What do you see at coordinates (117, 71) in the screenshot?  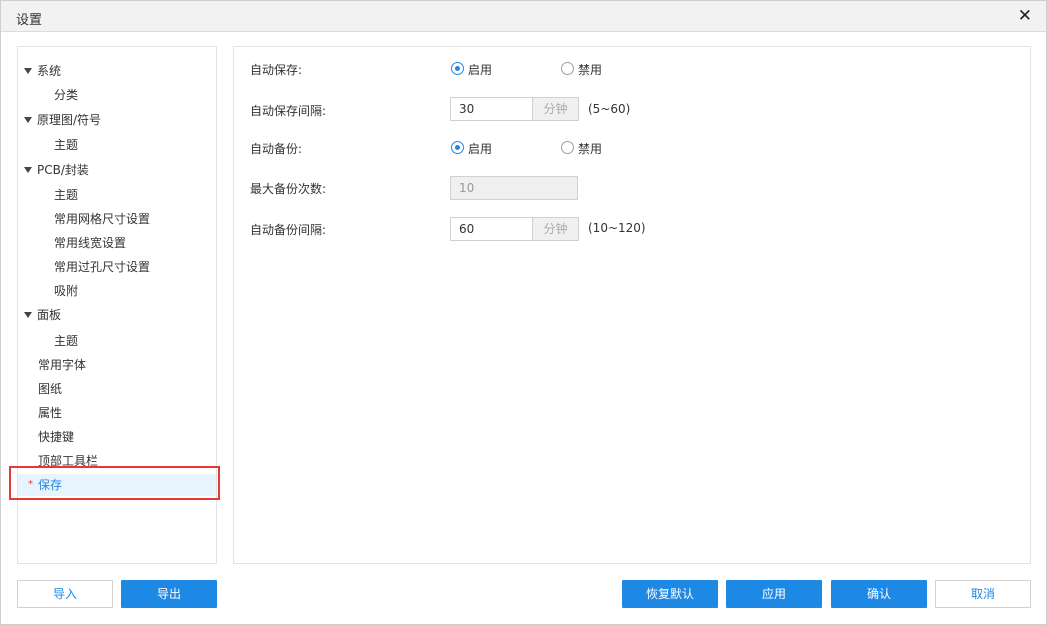 I see `tree-item-system: 系统` at bounding box center [117, 71].